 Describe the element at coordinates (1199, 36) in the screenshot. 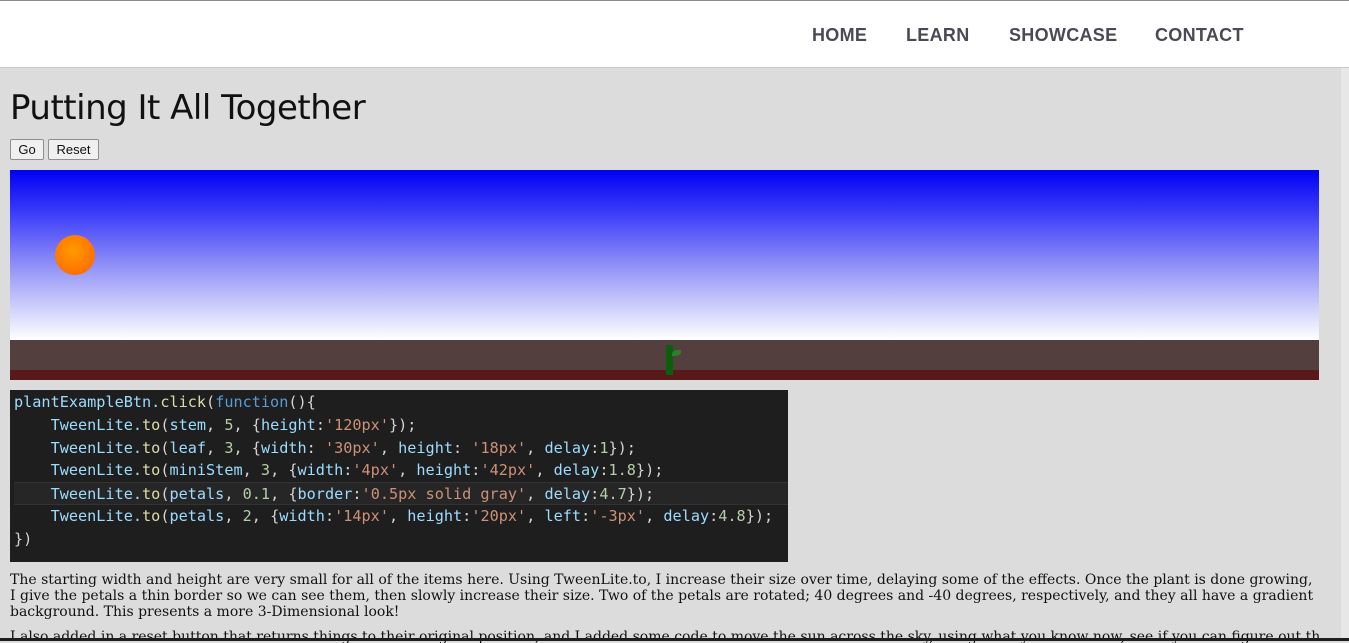

I see `nav-contact-link: CONTACT` at that location.